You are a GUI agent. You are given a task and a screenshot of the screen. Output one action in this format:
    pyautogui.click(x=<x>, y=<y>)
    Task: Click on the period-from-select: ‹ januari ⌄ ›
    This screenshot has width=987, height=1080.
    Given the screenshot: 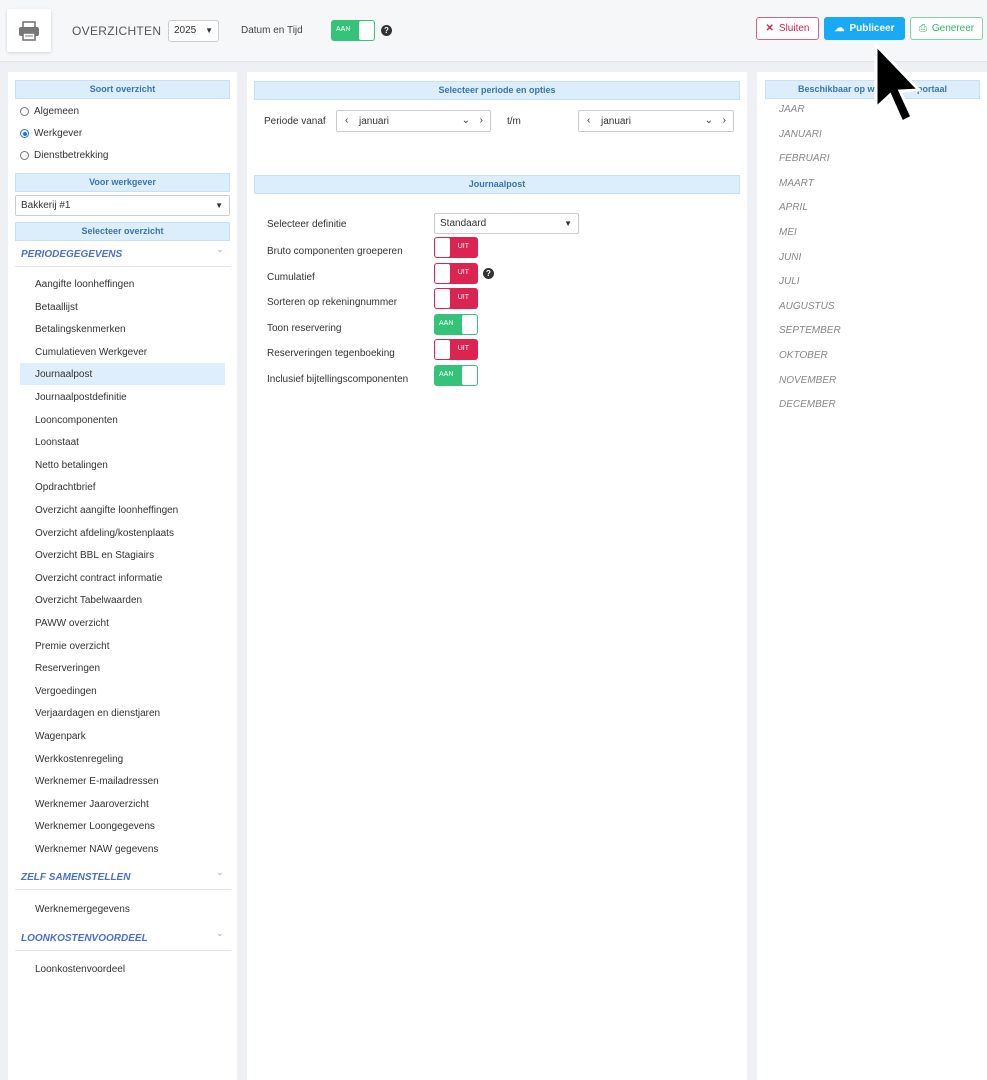 What is the action you would take?
    pyautogui.click(x=413, y=121)
    